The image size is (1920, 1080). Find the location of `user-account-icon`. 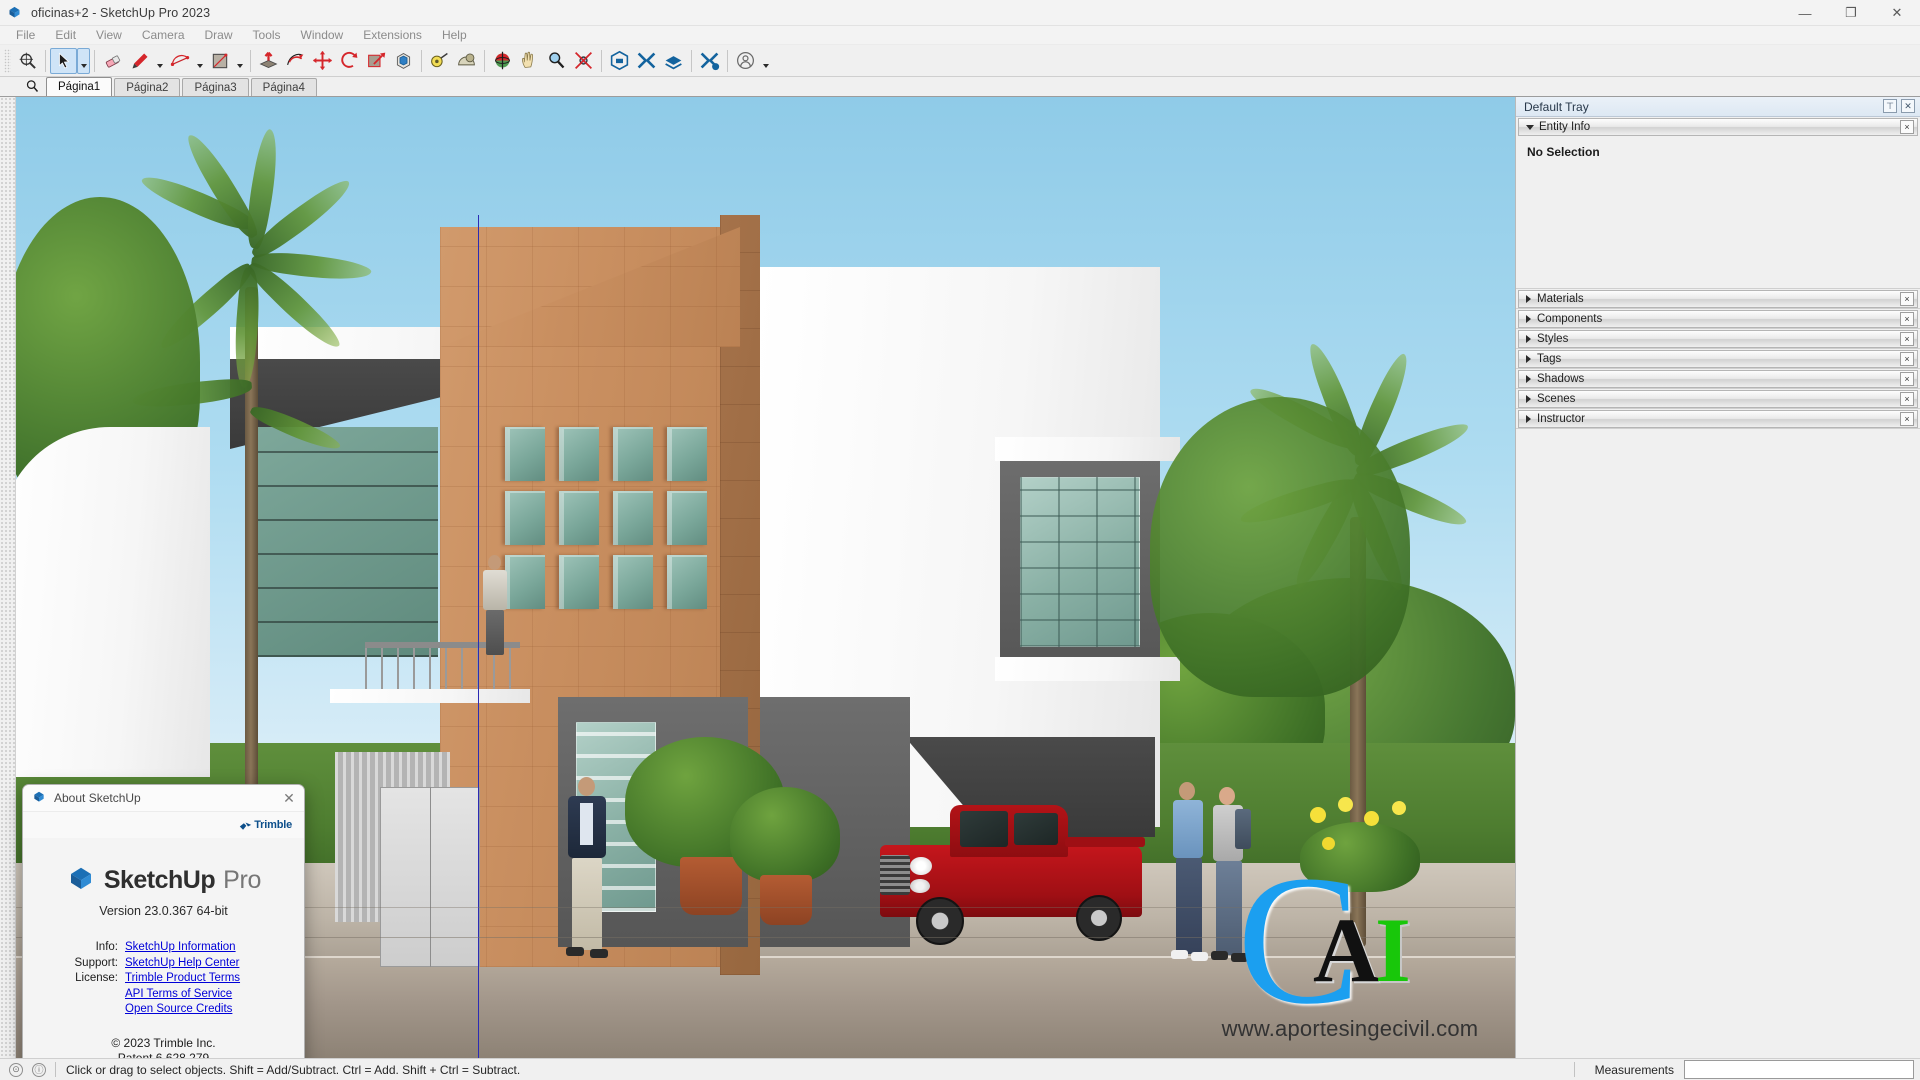

user-account-icon is located at coordinates (745, 61).